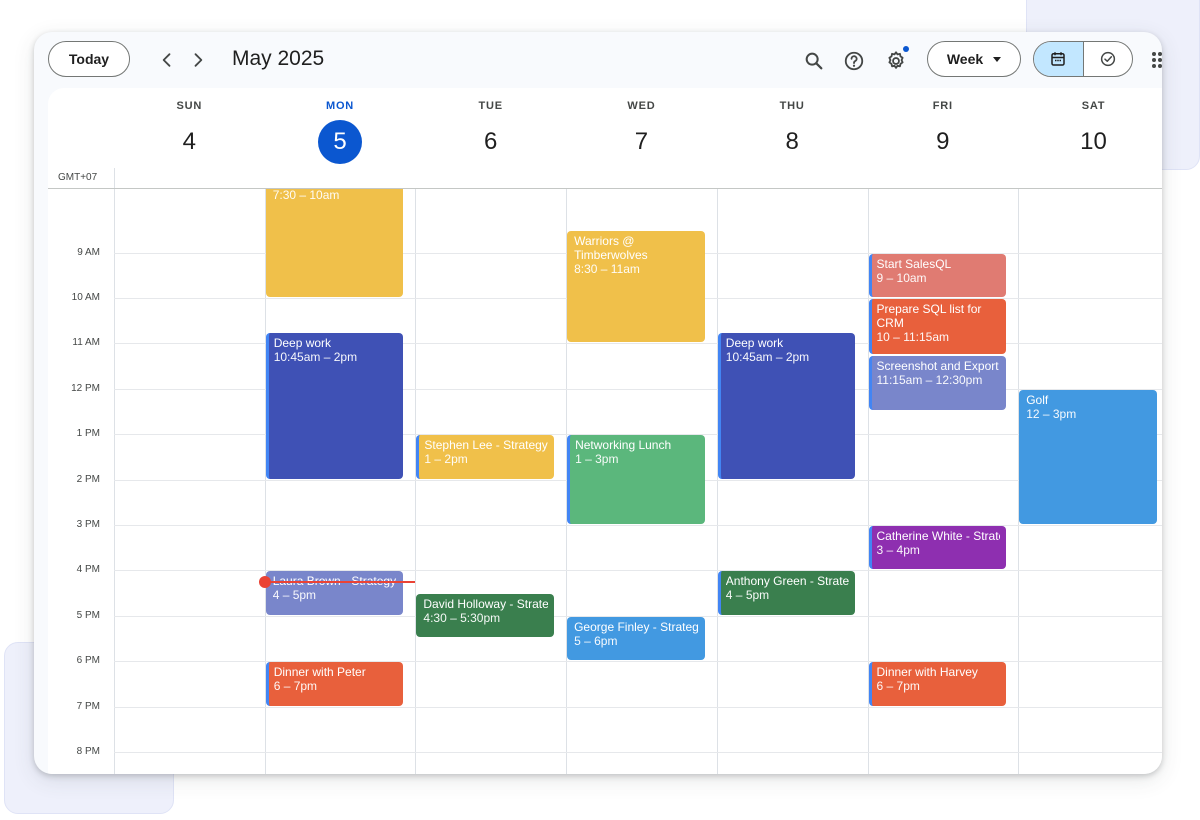 This screenshot has width=1200, height=820. I want to click on calendar-event: Screenshot and Export 11:15am – 12:30pm, so click(937, 383).